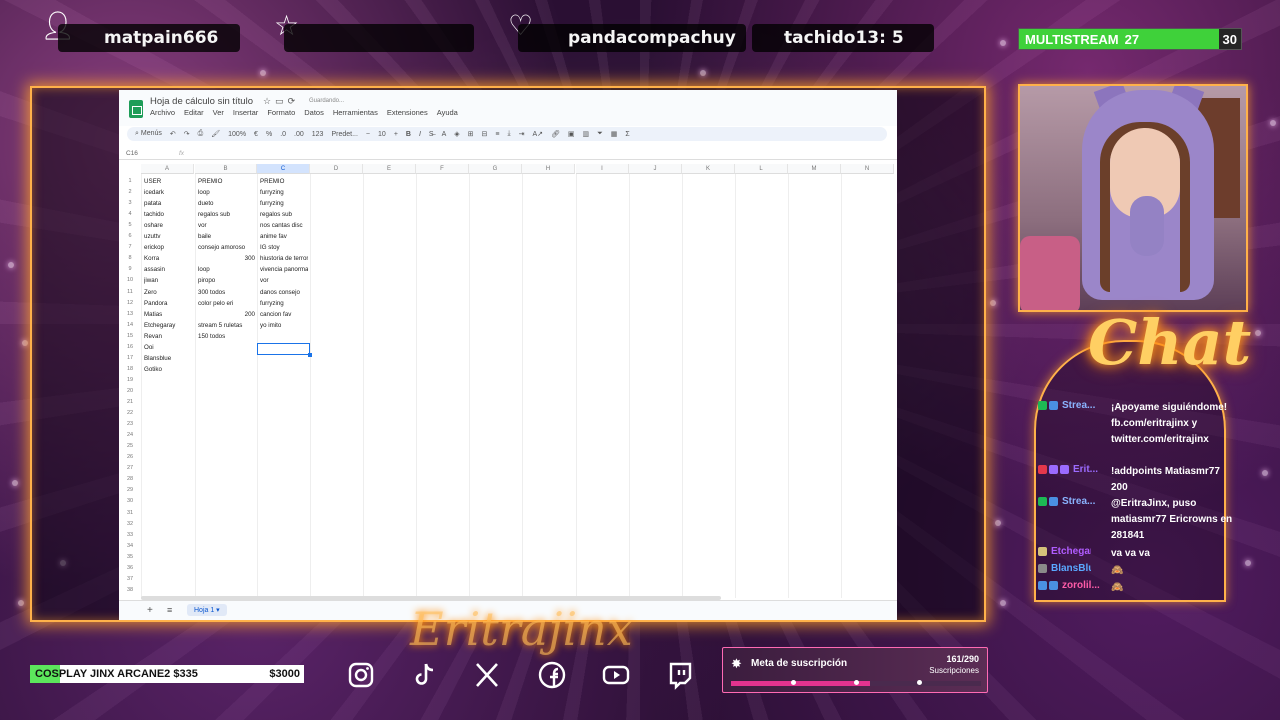  I want to click on row-header: 31, so click(130, 513).